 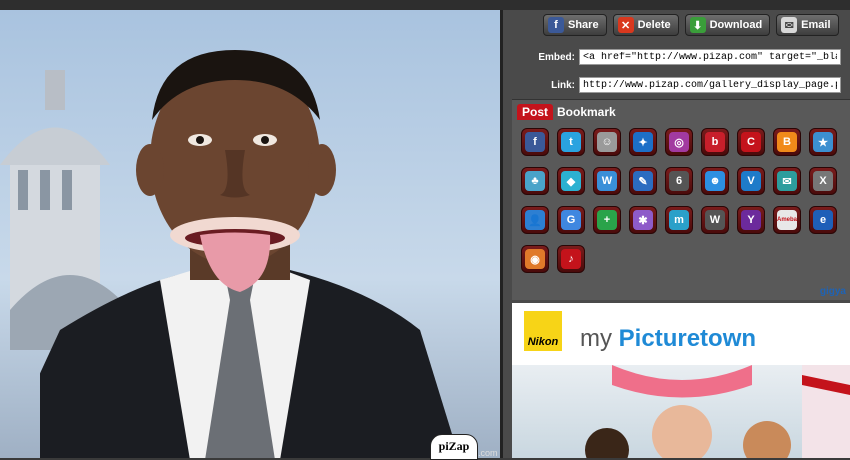 I want to click on link-row: Link:, so click(x=676, y=85).